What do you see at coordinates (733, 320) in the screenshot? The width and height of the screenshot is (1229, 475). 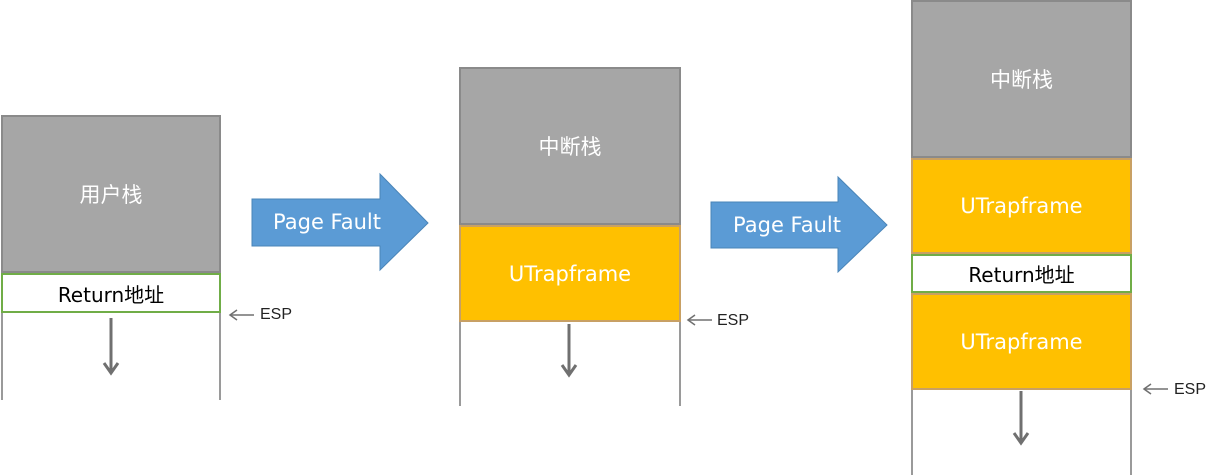 I see `esp-label-2: ESP` at bounding box center [733, 320].